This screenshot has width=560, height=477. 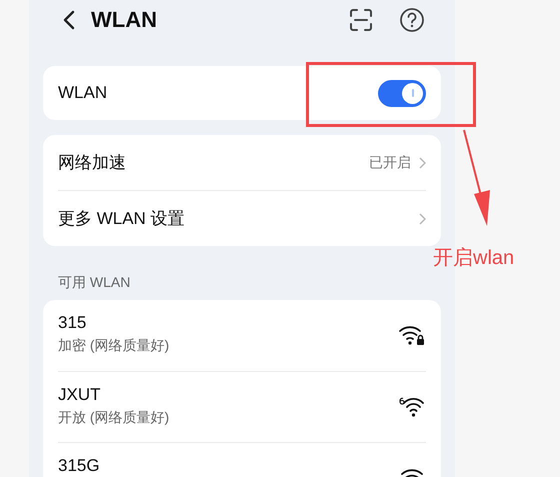 What do you see at coordinates (412, 20) in the screenshot?
I see `help-icon` at bounding box center [412, 20].